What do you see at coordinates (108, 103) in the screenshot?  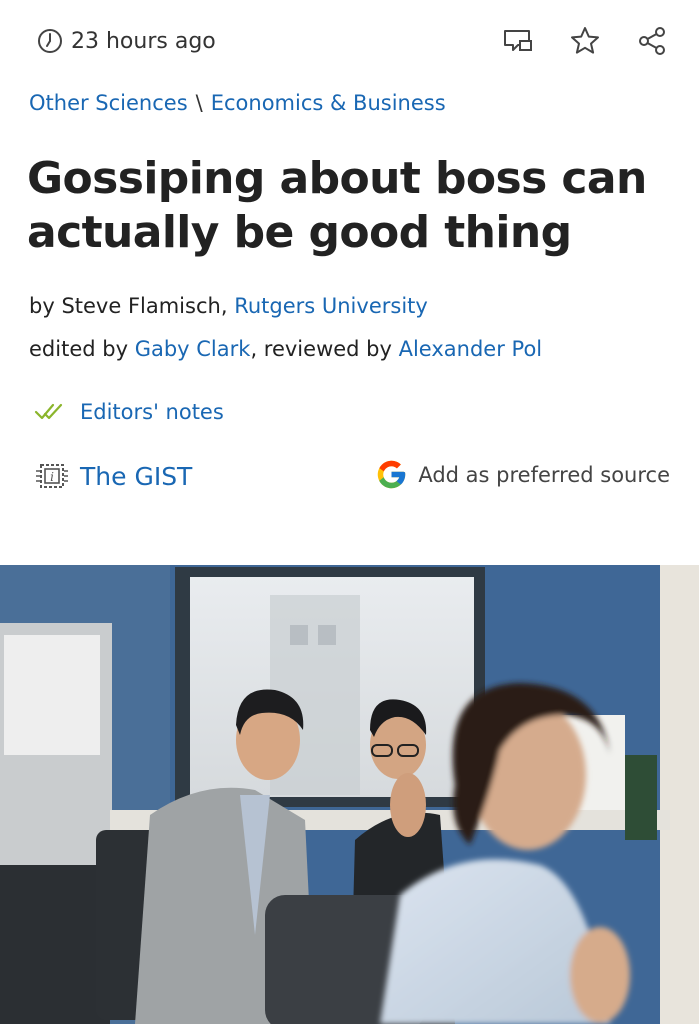 I see `breadcrumb-other-sciences: Other Sciences` at bounding box center [108, 103].